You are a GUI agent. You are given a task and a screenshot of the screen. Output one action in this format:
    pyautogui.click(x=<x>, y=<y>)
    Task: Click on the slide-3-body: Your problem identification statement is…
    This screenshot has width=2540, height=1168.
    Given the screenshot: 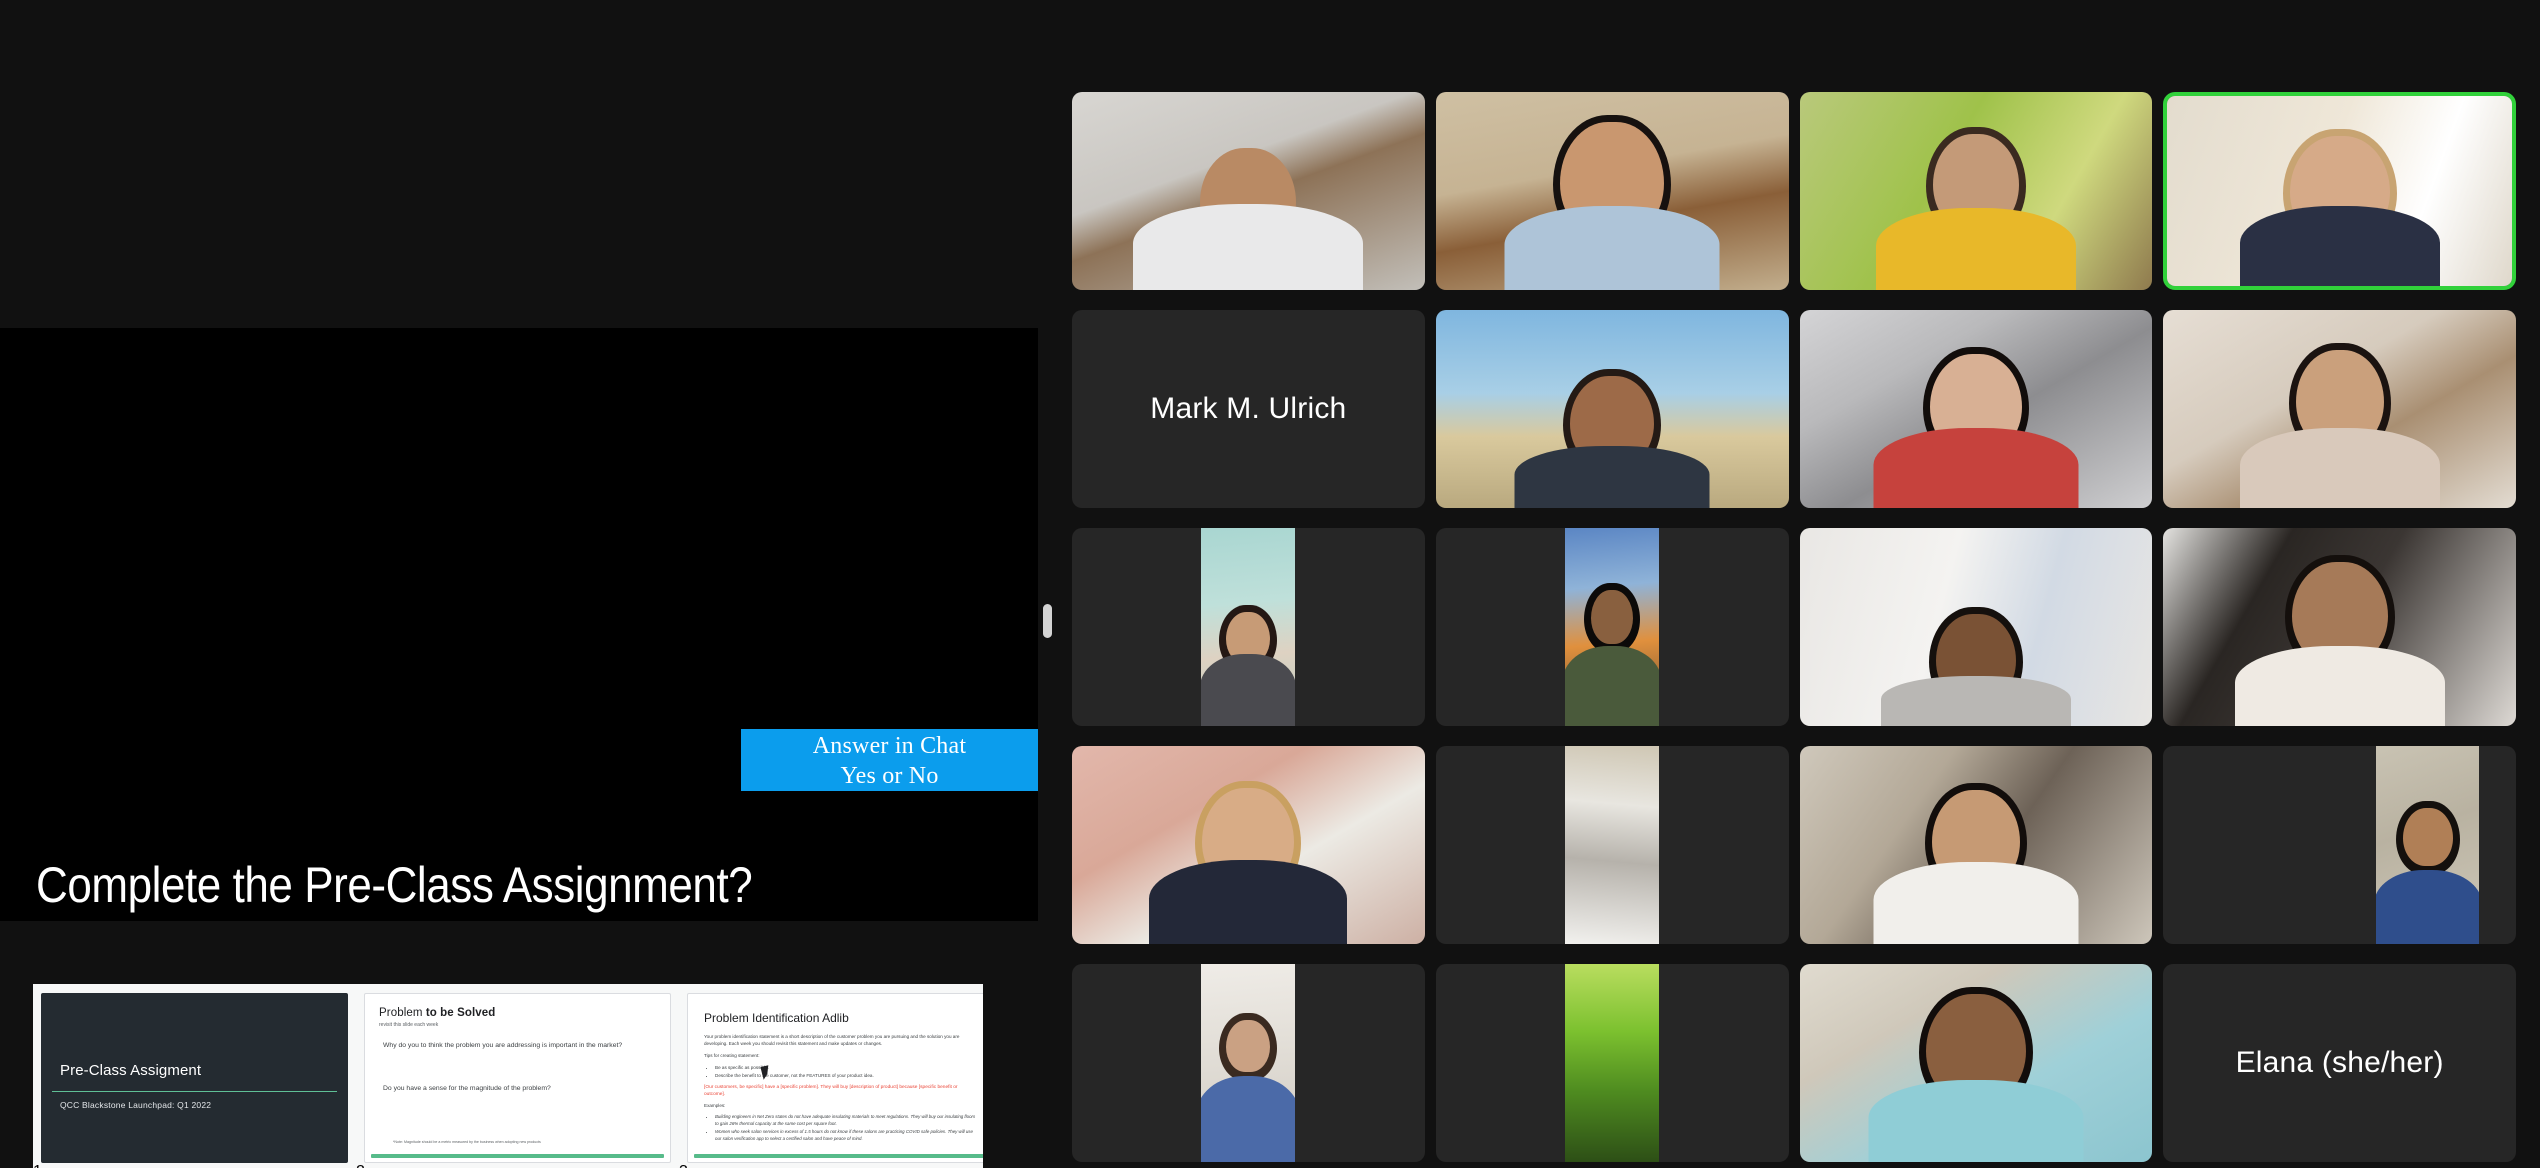 What is the action you would take?
    pyautogui.click(x=832, y=1040)
    